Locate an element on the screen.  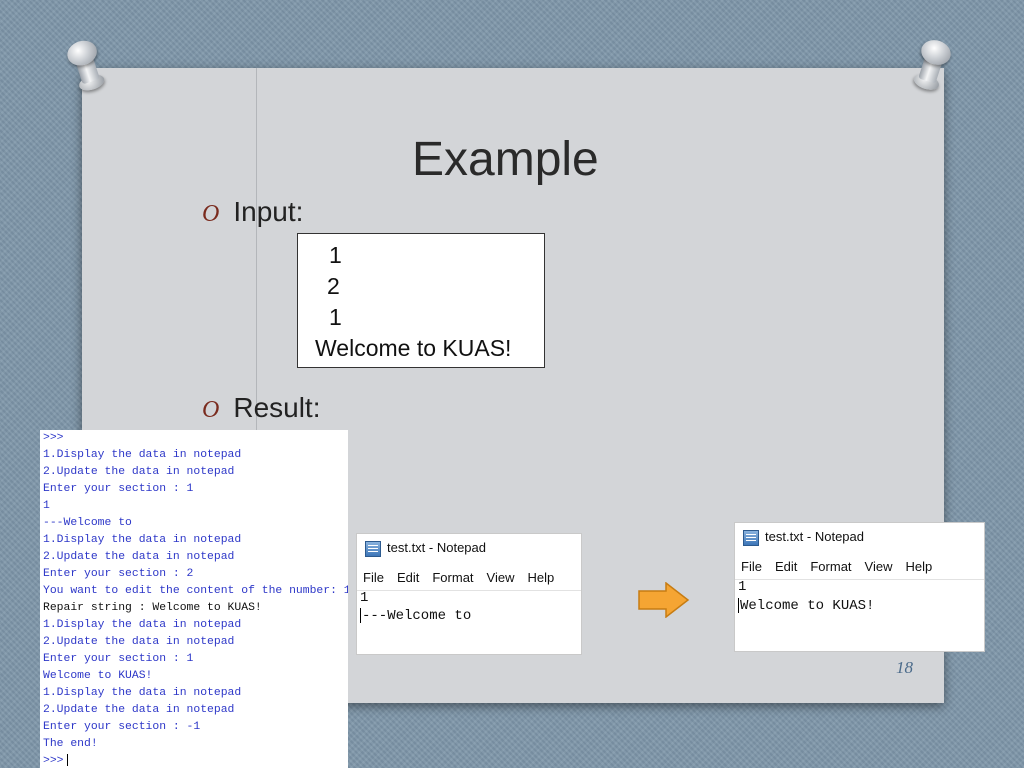
console-line: >>> is located at coordinates (53, 438).